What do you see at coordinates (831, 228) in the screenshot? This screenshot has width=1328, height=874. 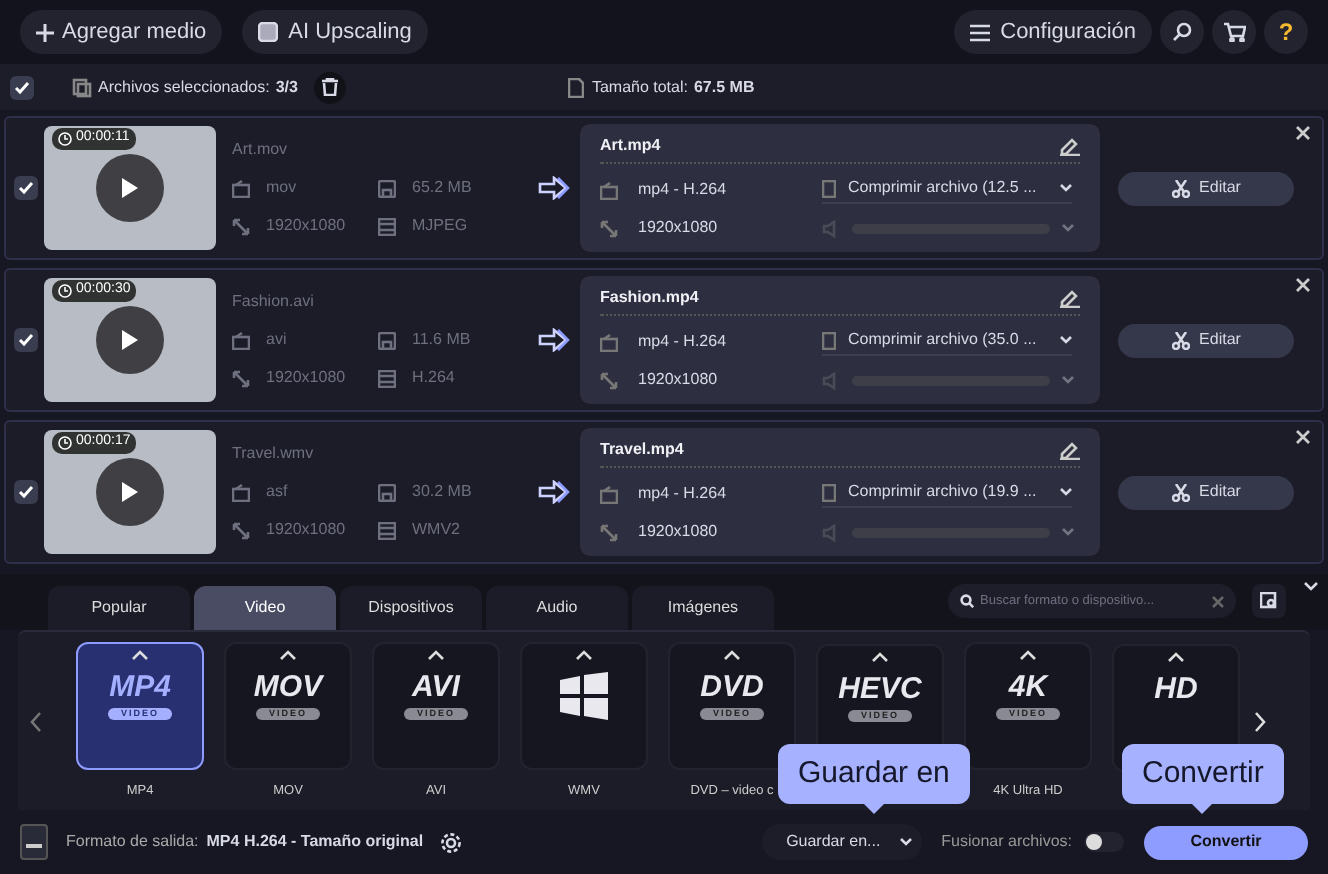 I see `speaker-icon` at bounding box center [831, 228].